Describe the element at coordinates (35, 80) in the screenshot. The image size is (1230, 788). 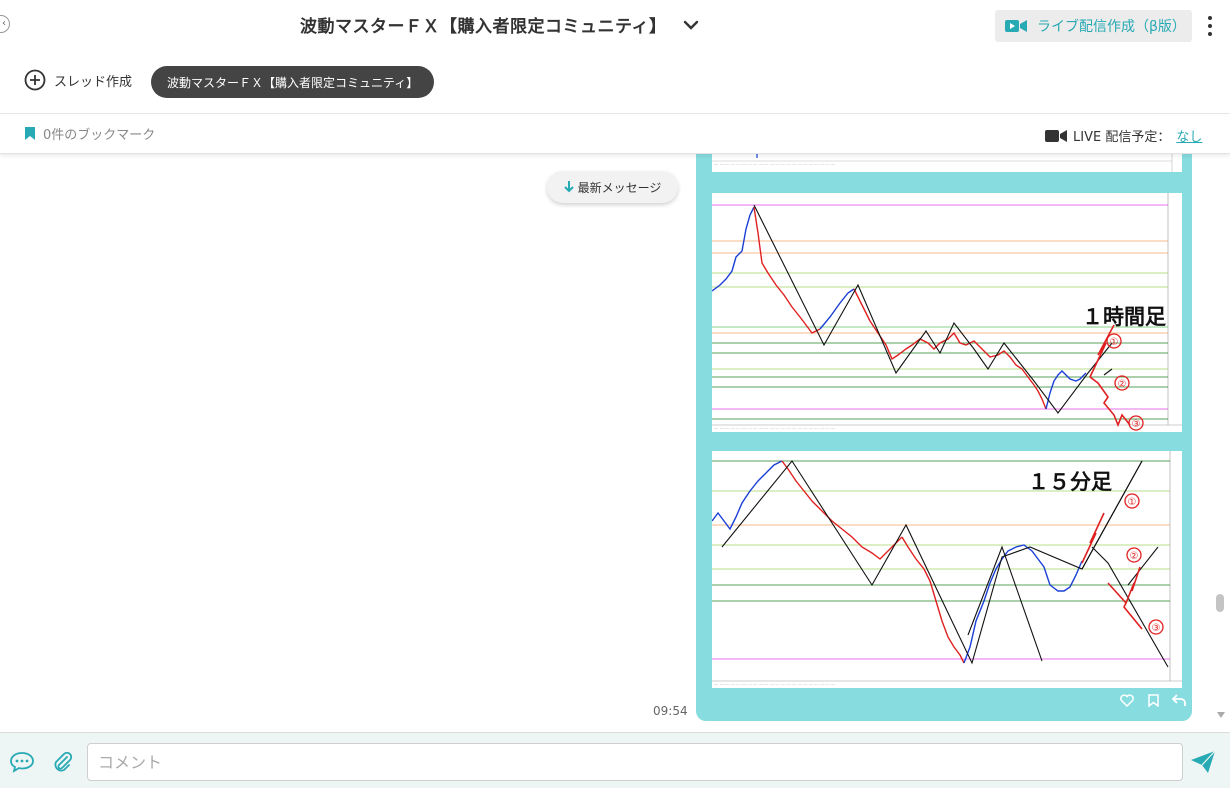
I see `plus-circle-icon` at that location.